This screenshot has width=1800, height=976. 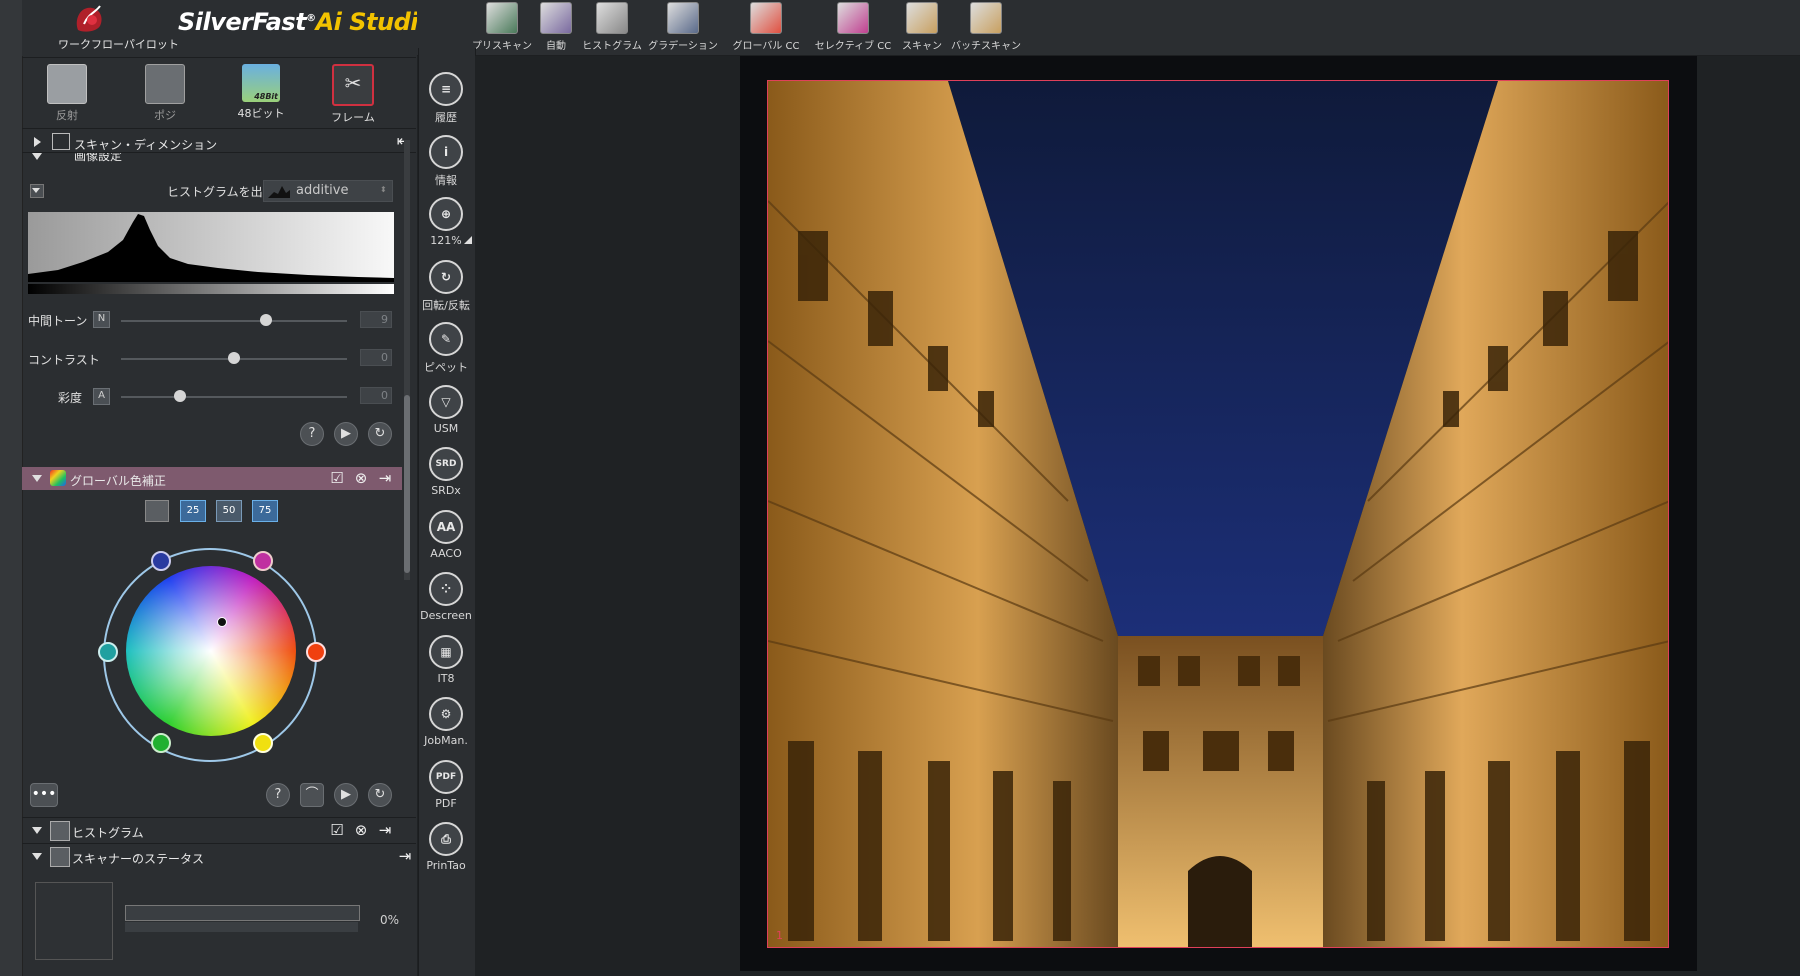 What do you see at coordinates (446, 151) in the screenshot?
I see `info-icon: i` at bounding box center [446, 151].